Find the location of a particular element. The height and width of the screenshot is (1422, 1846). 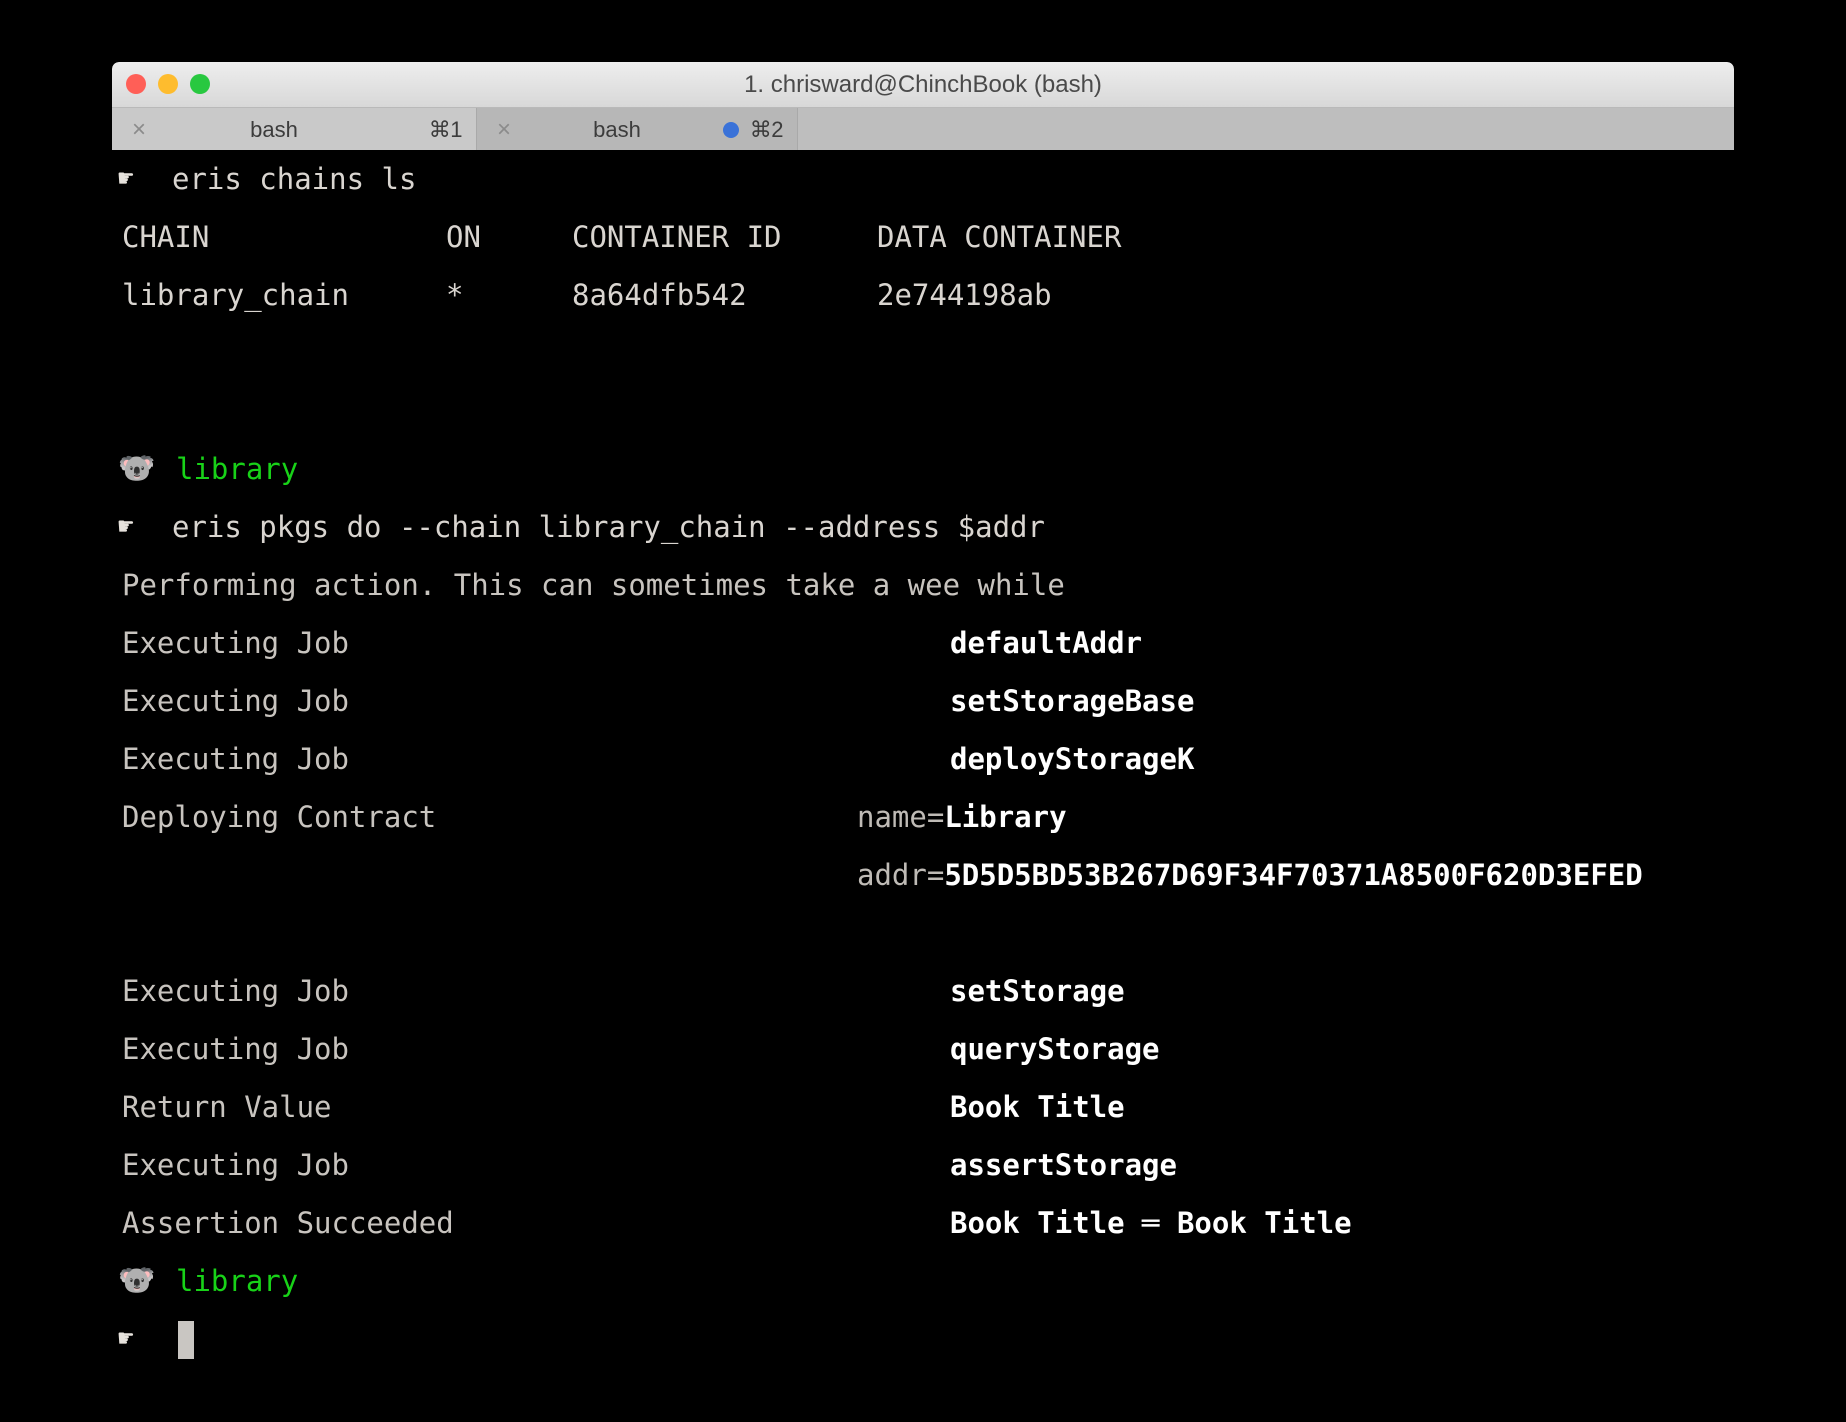

job-label: Return Value is located at coordinates (227, 1107).